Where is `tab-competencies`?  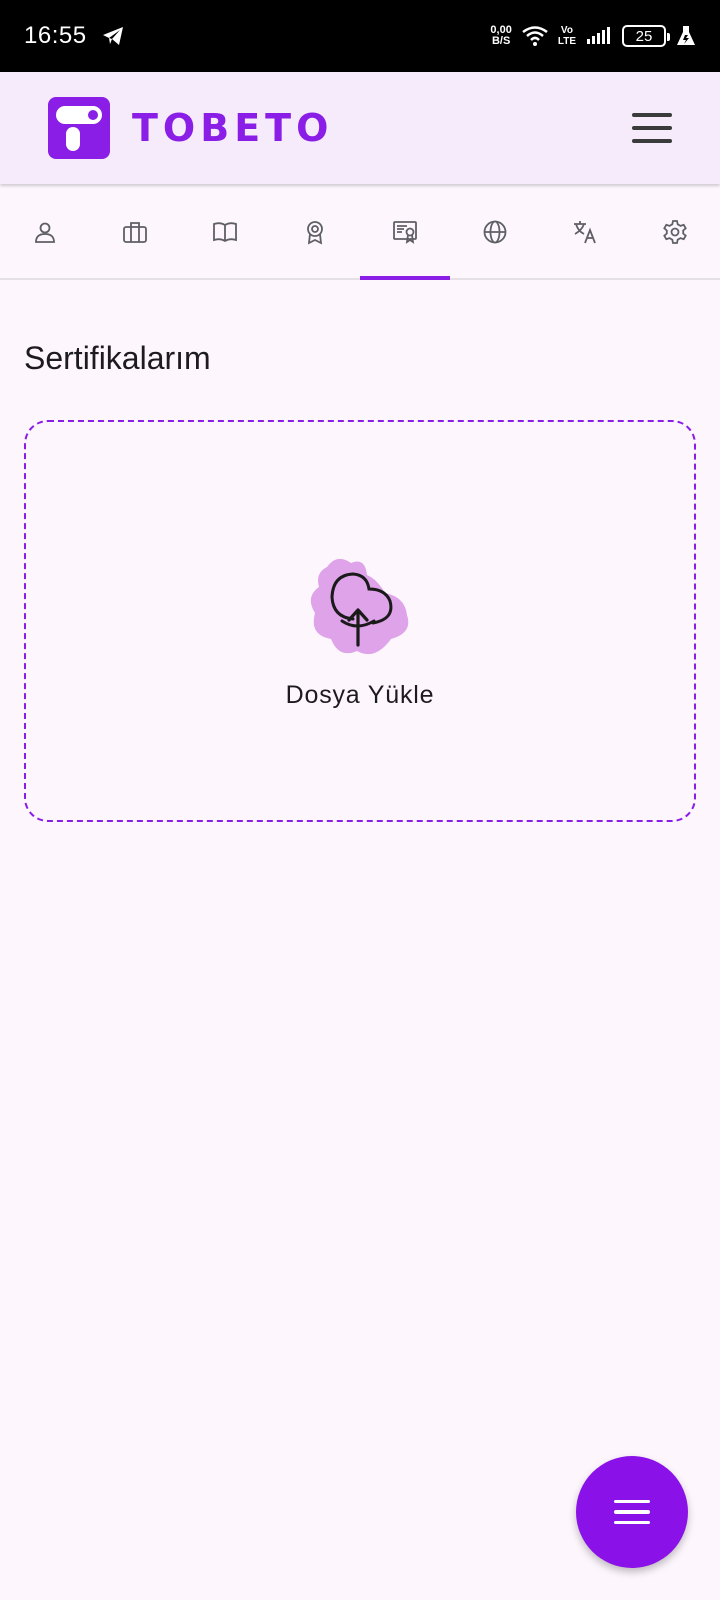 tab-competencies is located at coordinates (315, 232).